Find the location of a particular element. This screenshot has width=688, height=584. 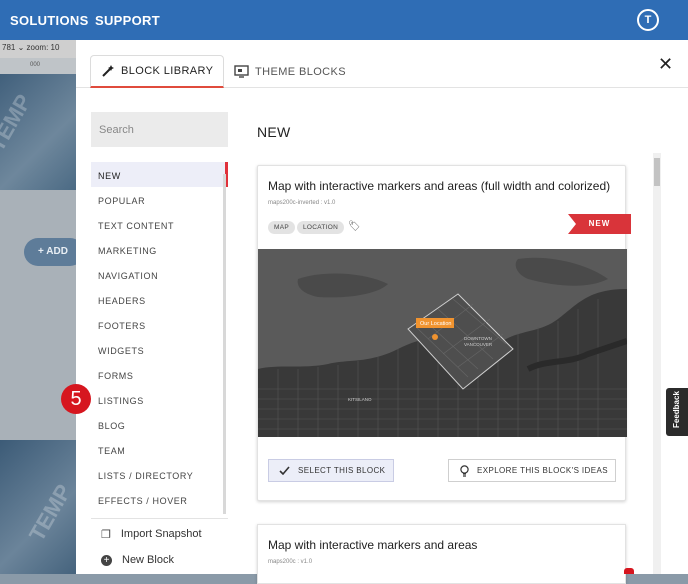

nav-solutions: SOLUTIONS is located at coordinates (49, 20).